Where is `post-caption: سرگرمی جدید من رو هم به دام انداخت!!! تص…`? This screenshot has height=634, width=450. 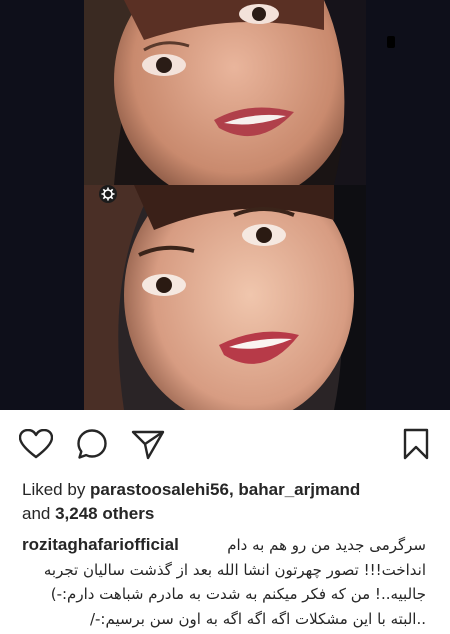
post-caption: سرگرمی جدید من رو هم به دام انداخت!!! تص… is located at coordinates (216, 582).